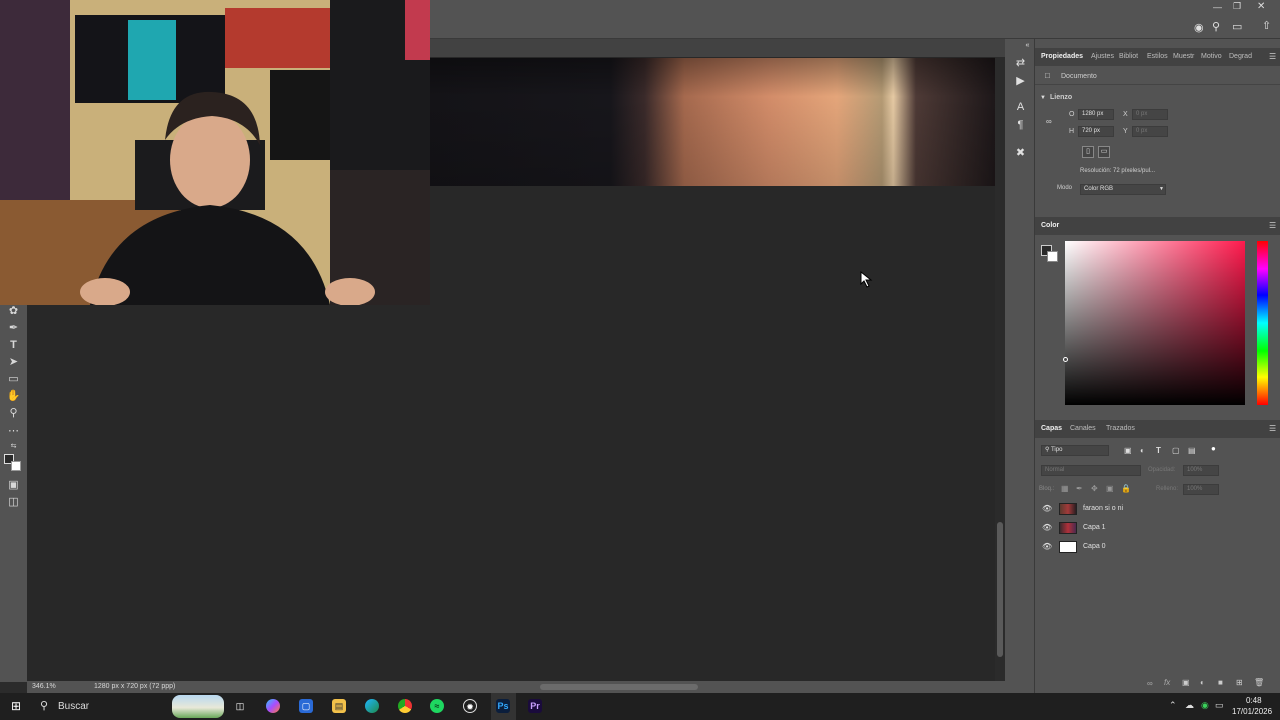 The image size is (1280, 720). What do you see at coordinates (1272, 225) in the screenshot?
I see `color-panel-menu-icon: ☰` at bounding box center [1272, 225].